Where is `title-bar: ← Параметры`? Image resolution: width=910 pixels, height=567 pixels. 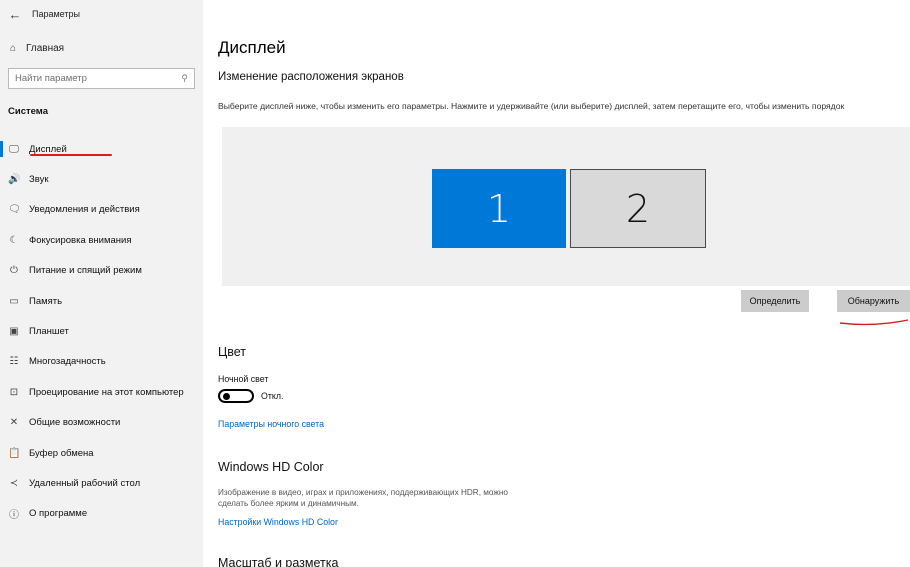
title-bar: ← Параметры is located at coordinates (101, 14).